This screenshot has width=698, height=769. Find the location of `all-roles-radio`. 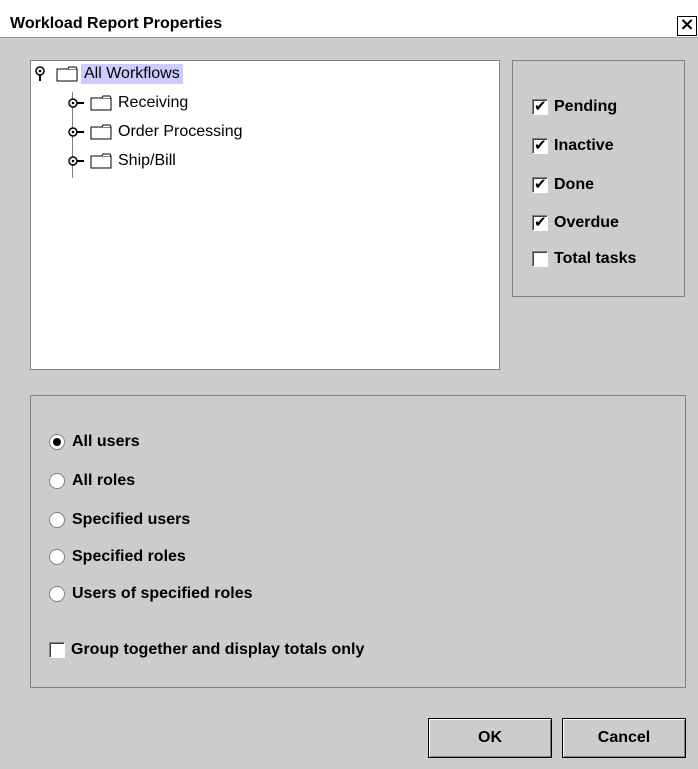

all-roles-radio is located at coordinates (57, 481).